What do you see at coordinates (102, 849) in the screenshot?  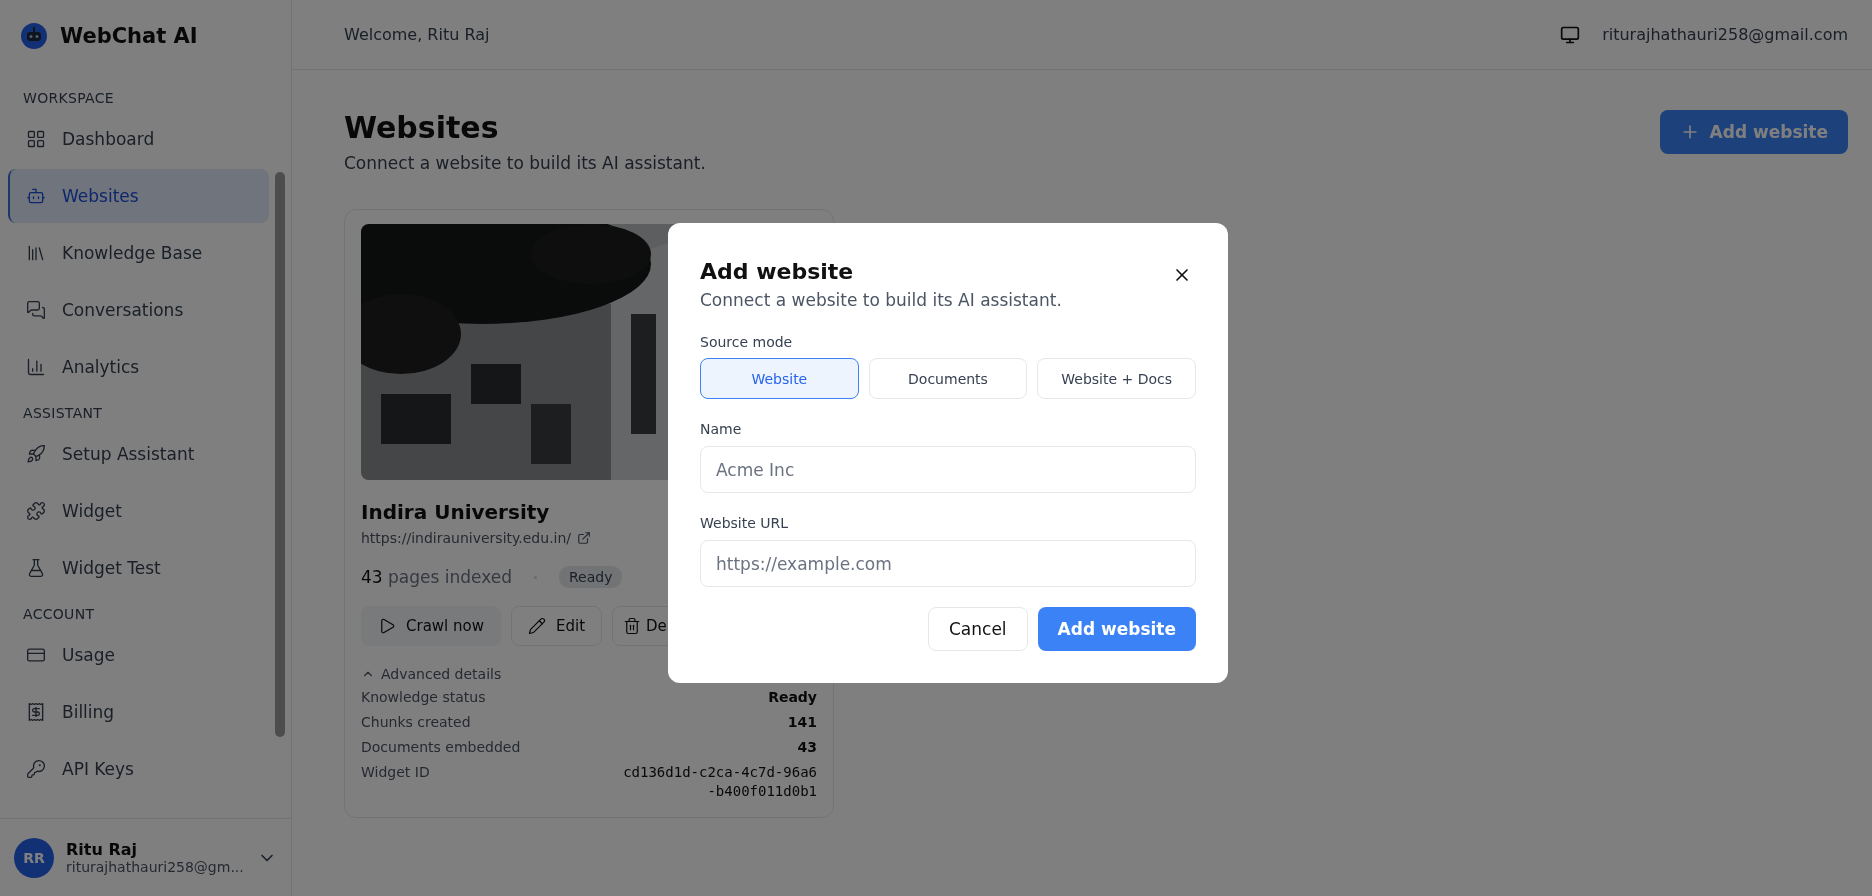 I see `user-name: Ritu Raj` at bounding box center [102, 849].